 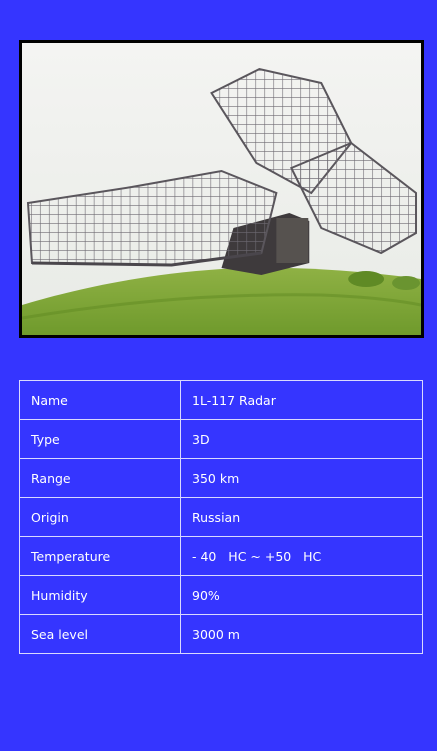 I want to click on table-row: Temperature - 40 HC ~ +50 HC, so click(x=221, y=556).